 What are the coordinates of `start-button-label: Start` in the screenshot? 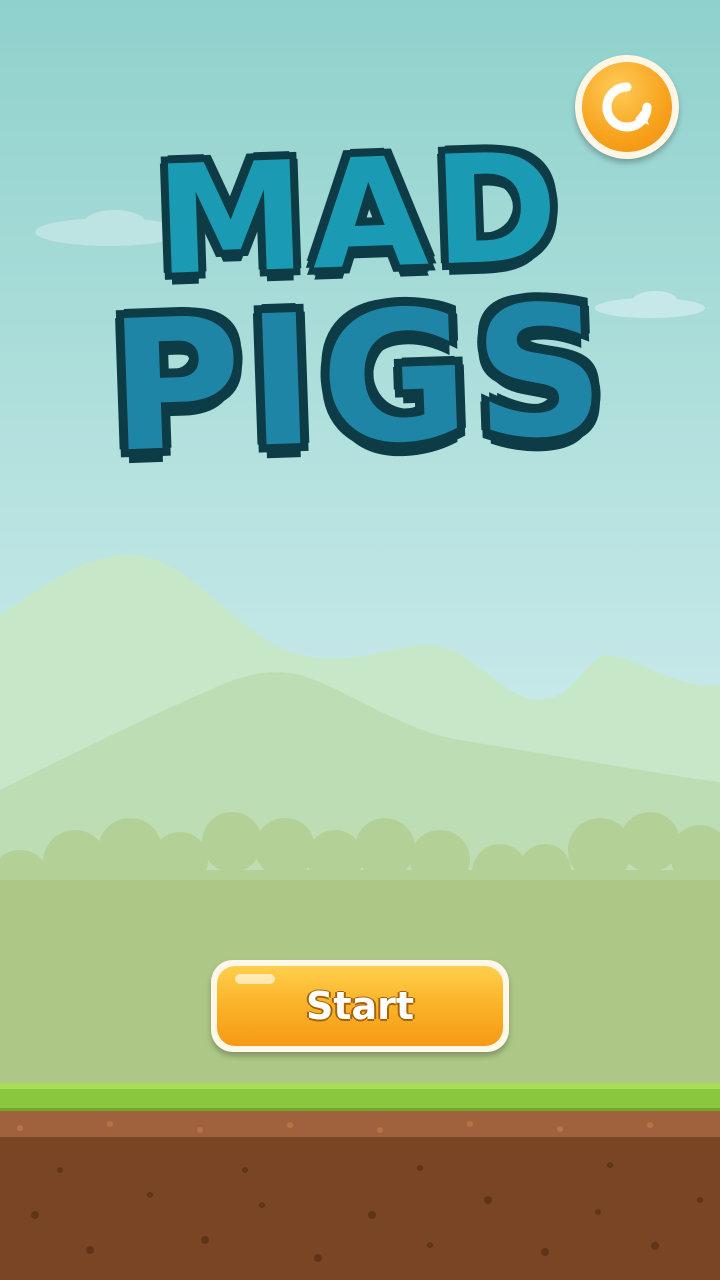 It's located at (360, 1006).